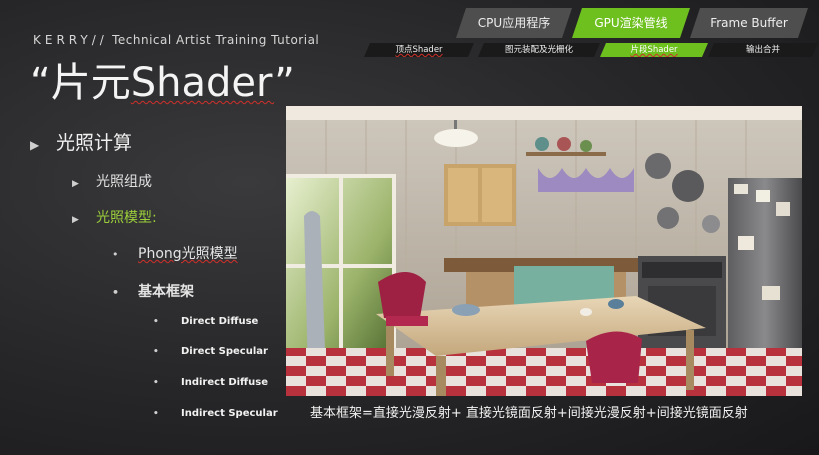 This screenshot has width=819, height=455. Describe the element at coordinates (631, 23) in the screenshot. I see `tab-gpu-pipeline: GPU渲染管线` at that location.